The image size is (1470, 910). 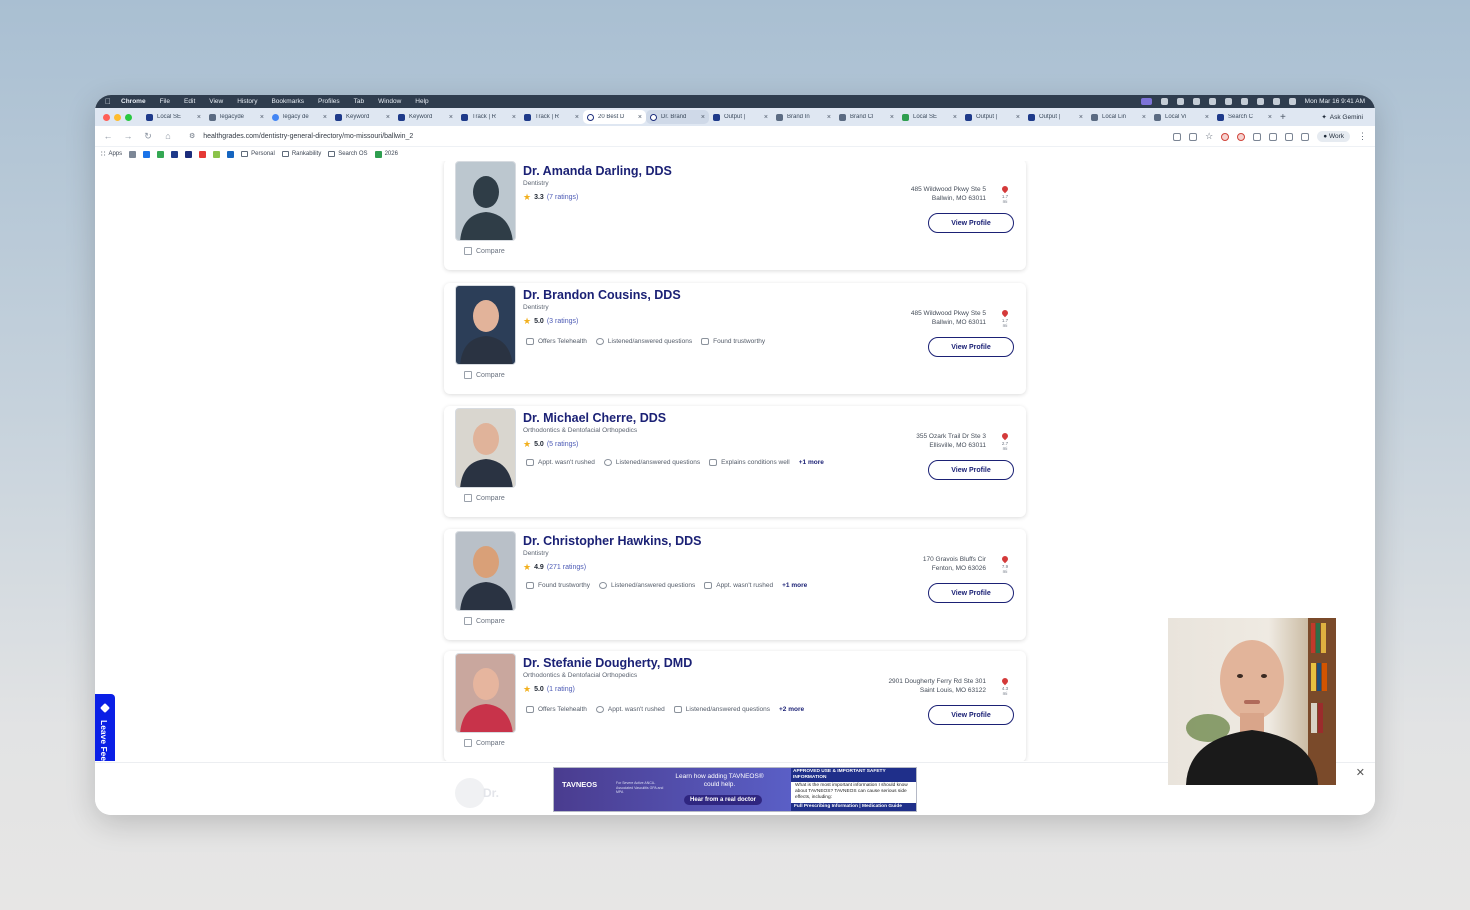 I want to click on doctor-name-link: Dr. Christopher Hawkins, DDS, so click(x=612, y=541).